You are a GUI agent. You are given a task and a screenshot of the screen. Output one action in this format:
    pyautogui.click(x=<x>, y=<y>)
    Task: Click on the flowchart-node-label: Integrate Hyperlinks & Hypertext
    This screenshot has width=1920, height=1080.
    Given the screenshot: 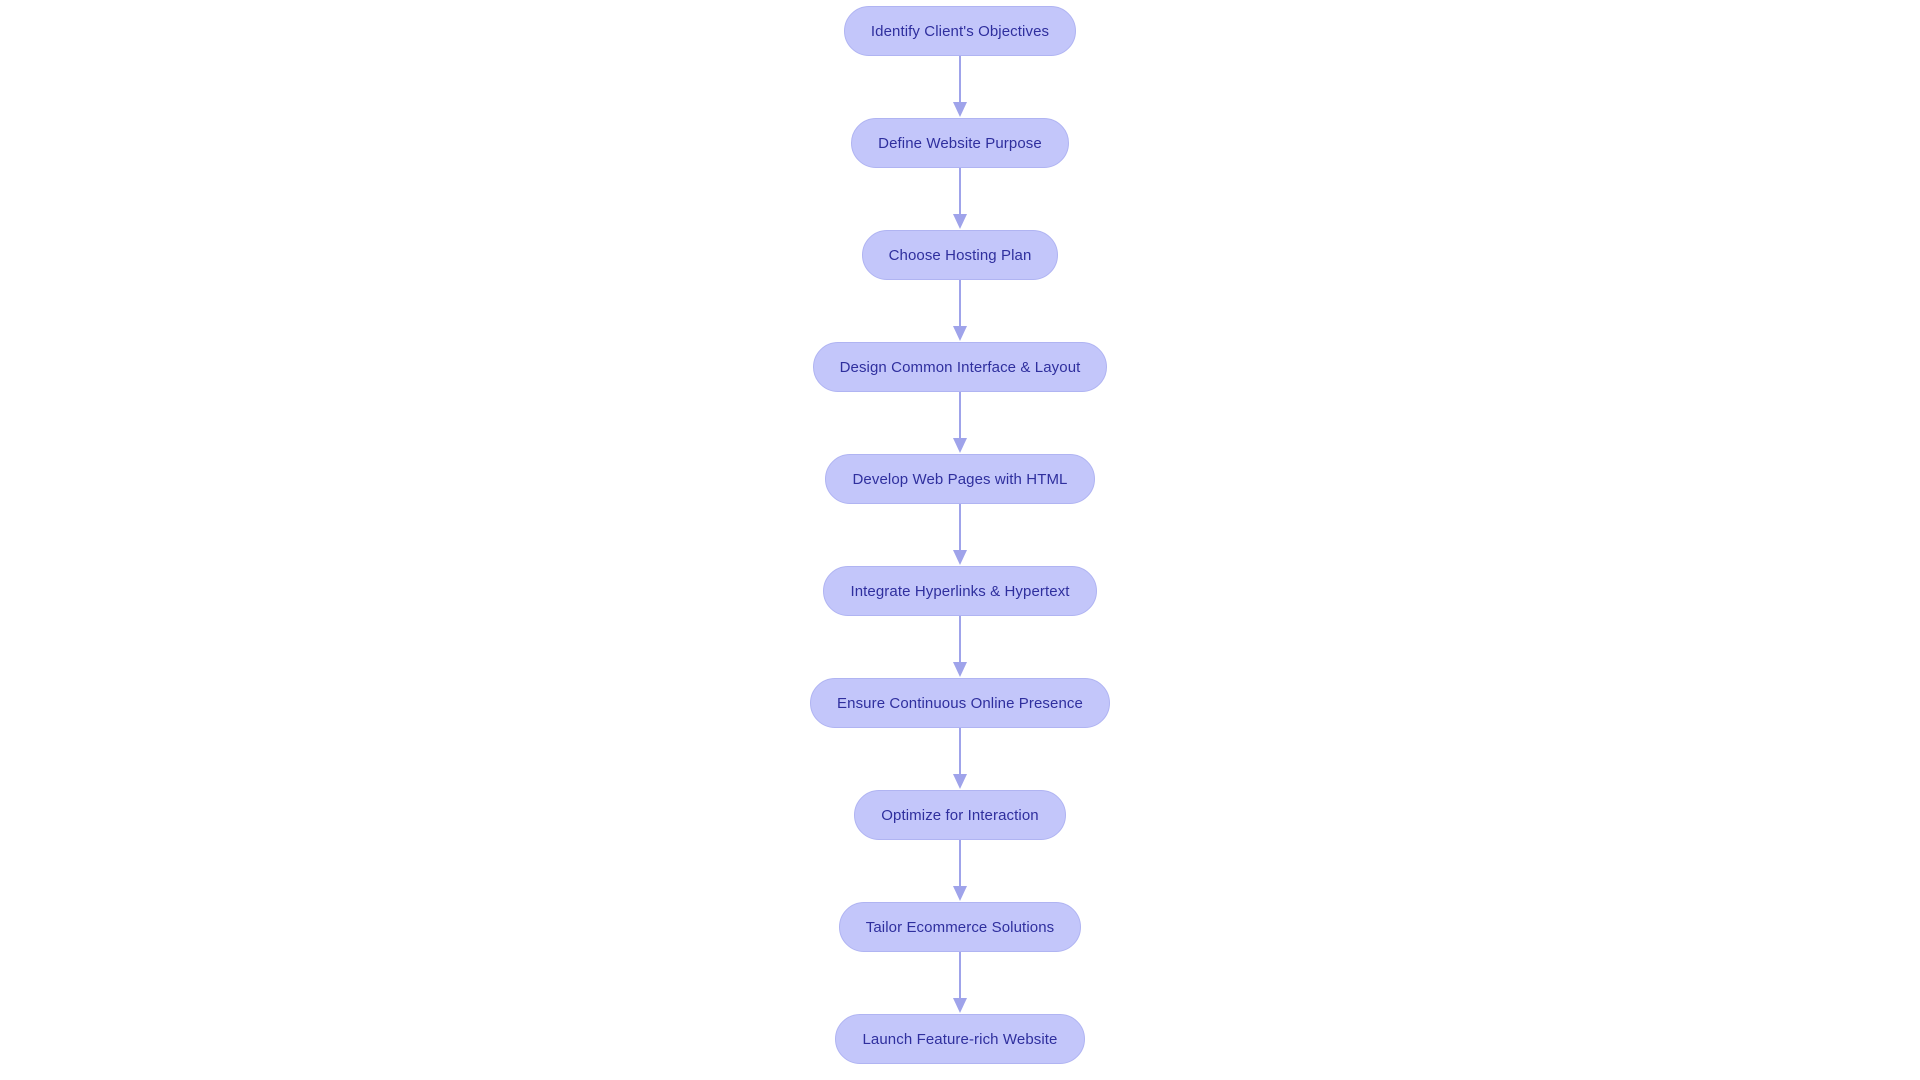 What is the action you would take?
    pyautogui.click(x=960, y=591)
    